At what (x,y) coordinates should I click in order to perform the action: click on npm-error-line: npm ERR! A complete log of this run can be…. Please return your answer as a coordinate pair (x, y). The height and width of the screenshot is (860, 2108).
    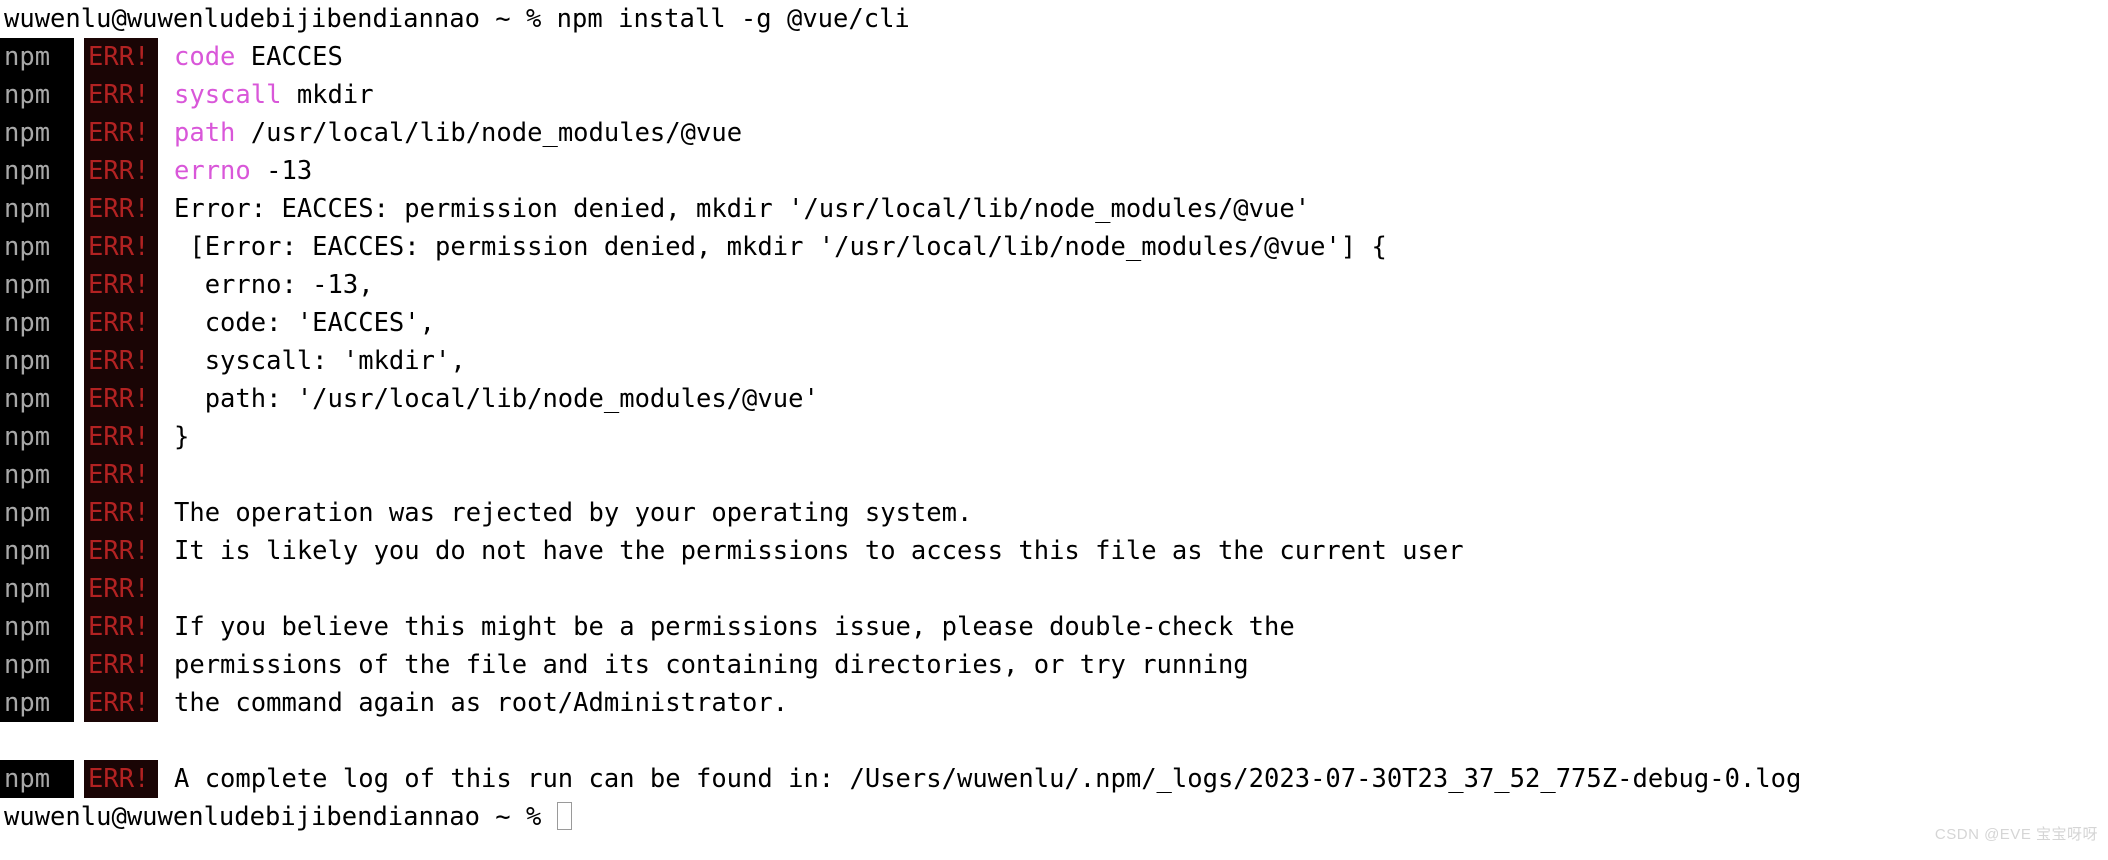
    Looking at the image, I should click on (1054, 779).